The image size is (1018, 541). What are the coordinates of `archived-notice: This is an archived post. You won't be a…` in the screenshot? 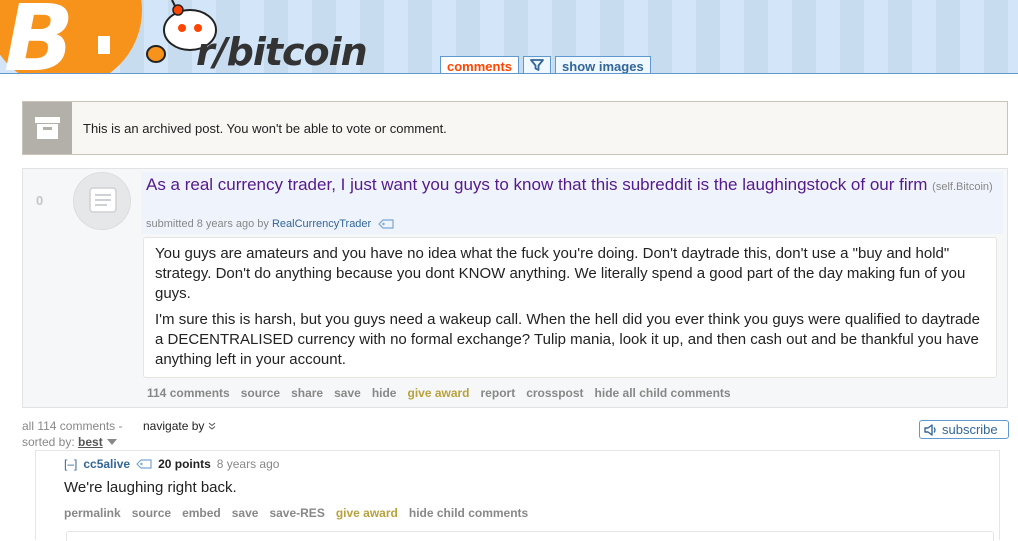 It's located at (515, 128).